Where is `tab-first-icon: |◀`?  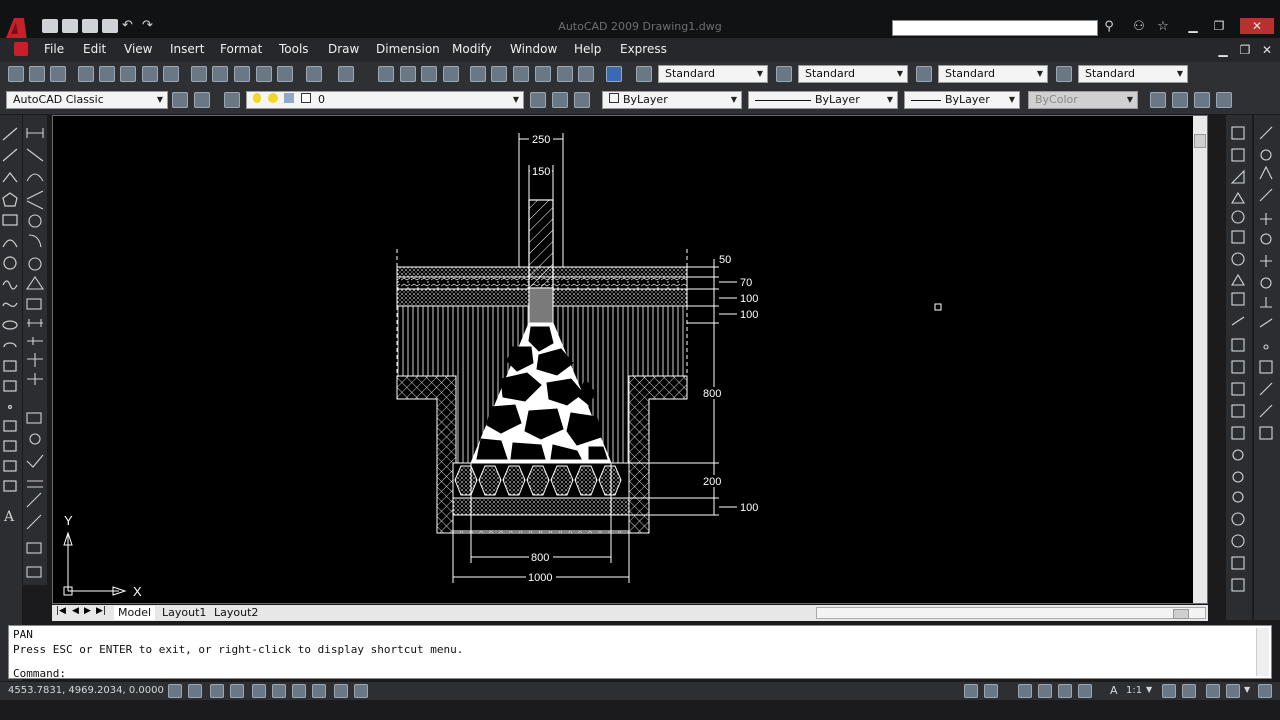 tab-first-icon: |◀ is located at coordinates (61, 611).